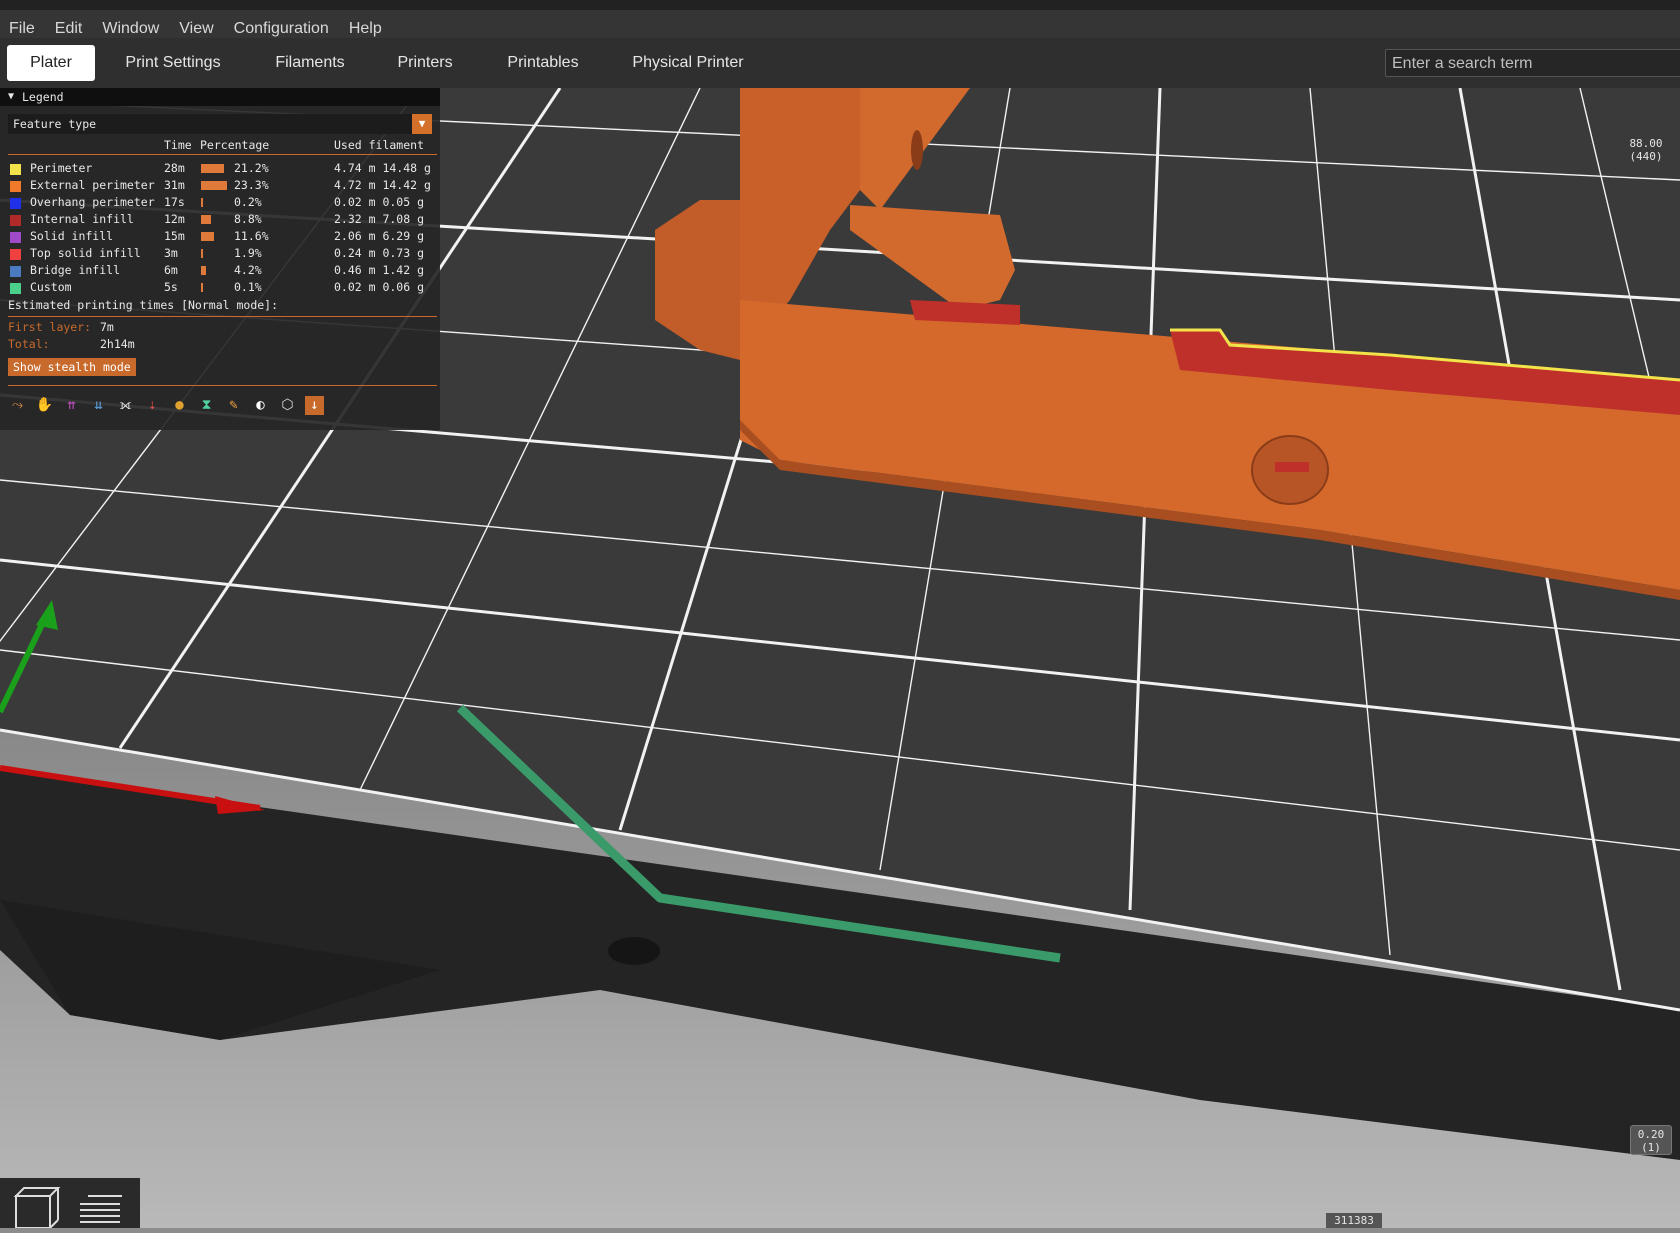 This screenshot has height=1233, width=1680. What do you see at coordinates (379, 287) in the screenshot?
I see `feature-used-filament: 0.02 m 0.06 g` at bounding box center [379, 287].